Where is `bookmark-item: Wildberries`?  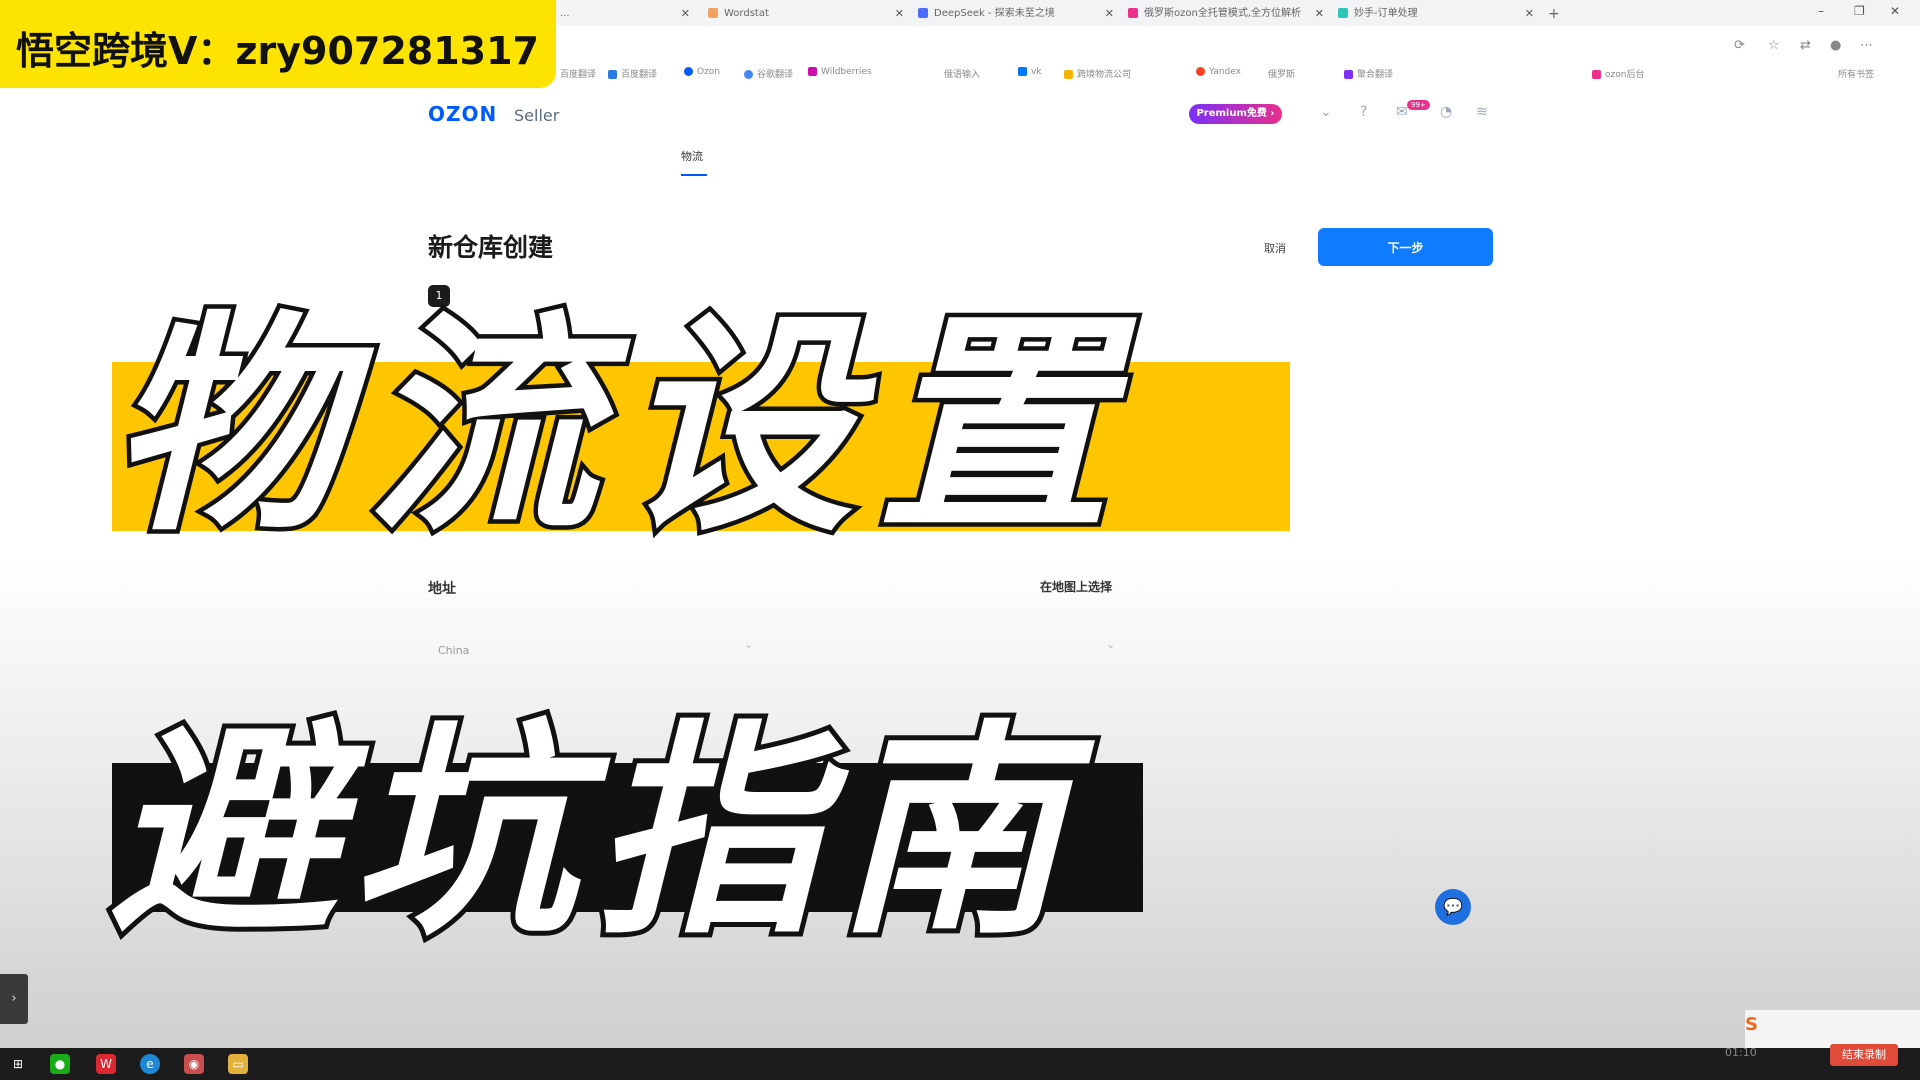
bookmark-item: Wildberries is located at coordinates (840, 72).